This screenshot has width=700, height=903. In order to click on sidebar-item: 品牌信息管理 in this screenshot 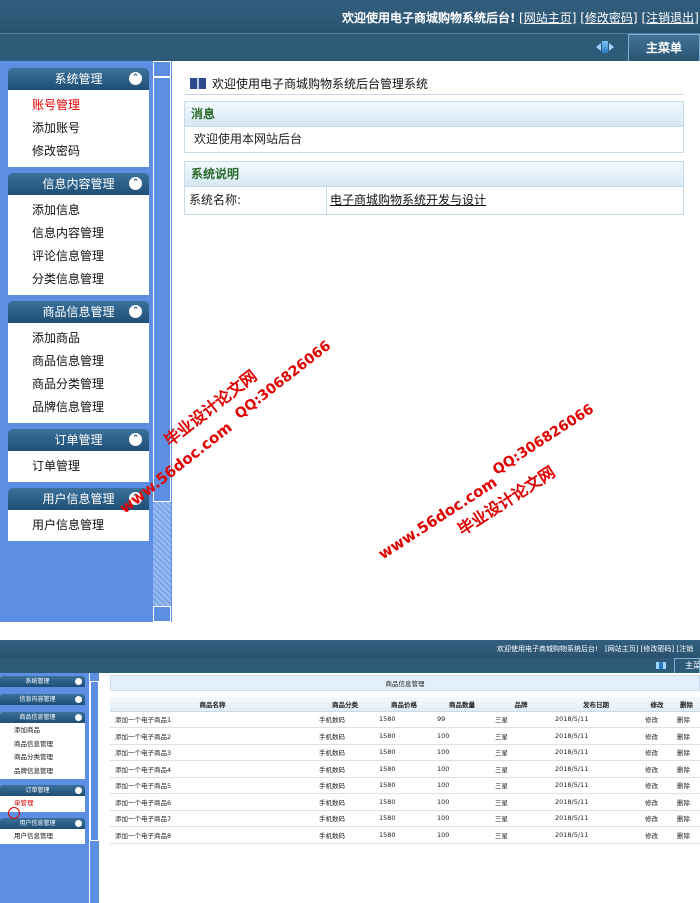, I will do `click(78, 407)`.